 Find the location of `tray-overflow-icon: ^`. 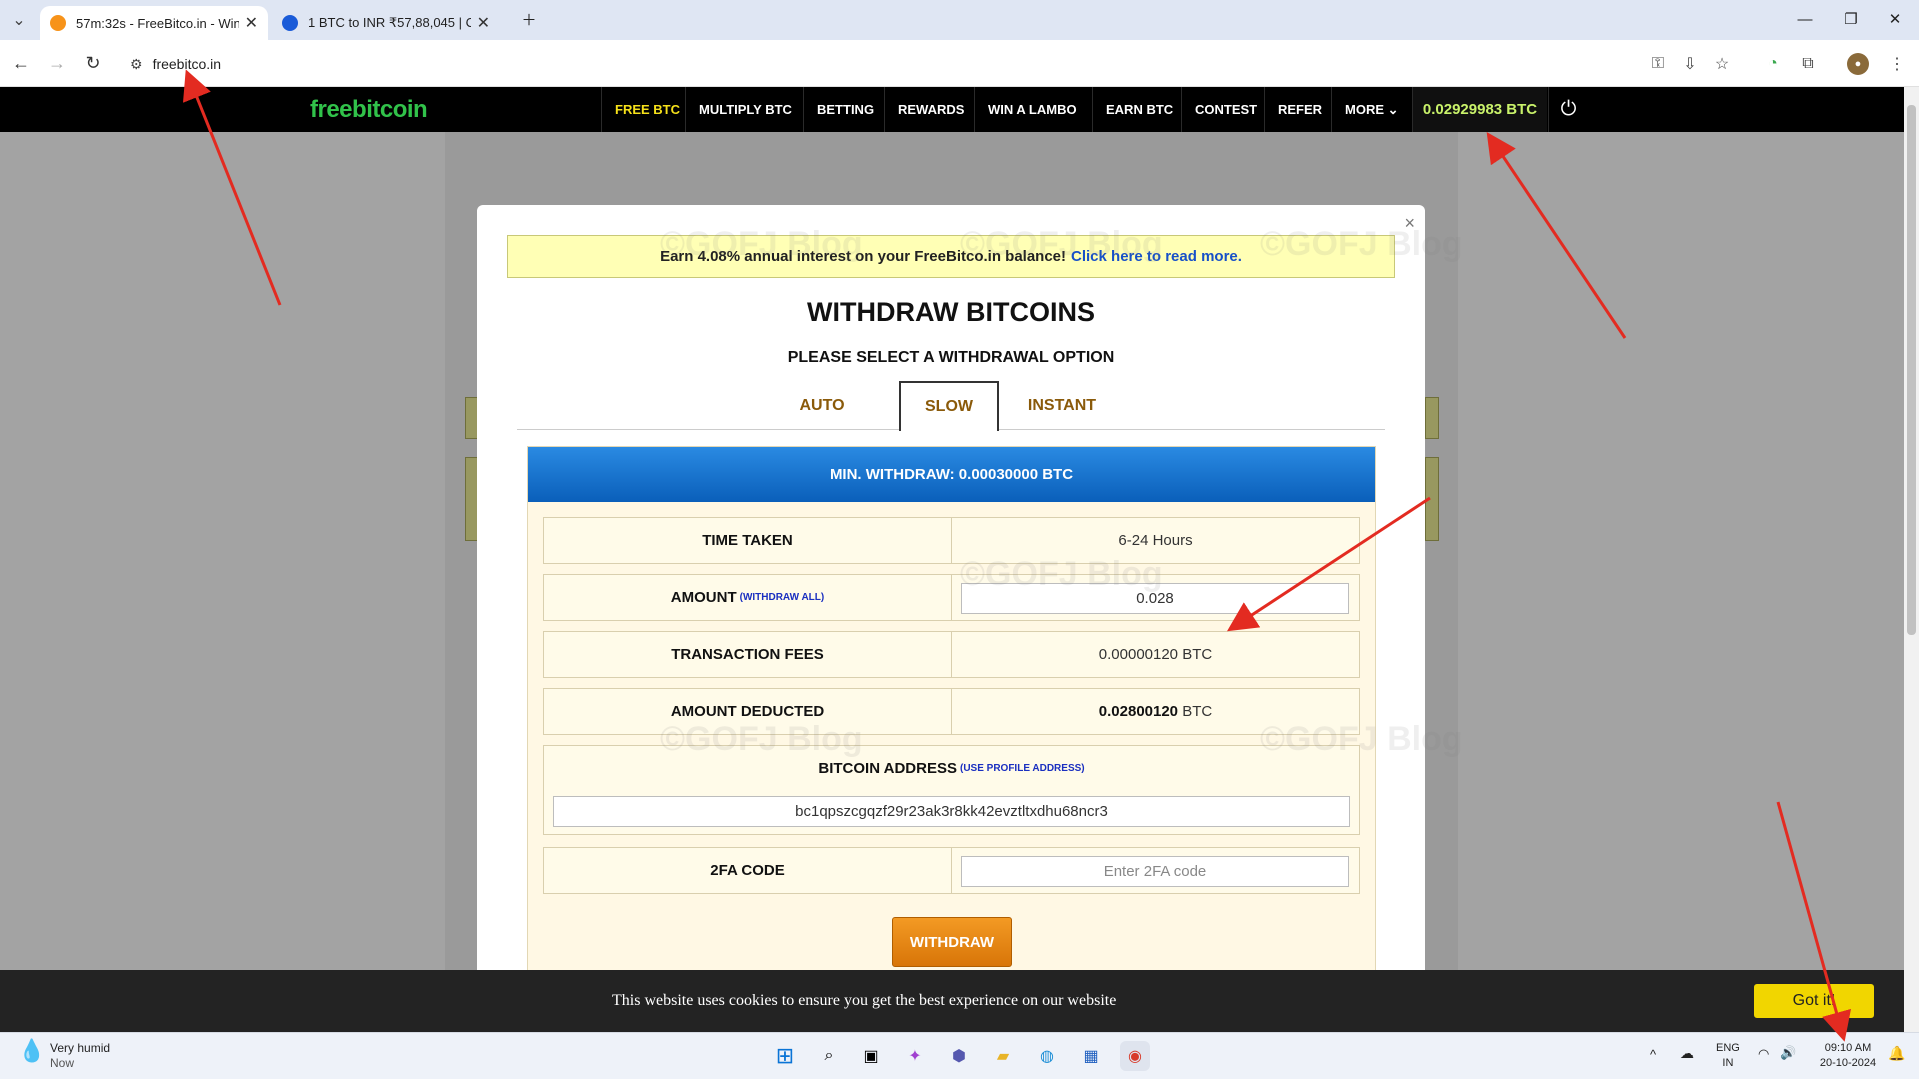

tray-overflow-icon: ^ is located at coordinates (1653, 1054).